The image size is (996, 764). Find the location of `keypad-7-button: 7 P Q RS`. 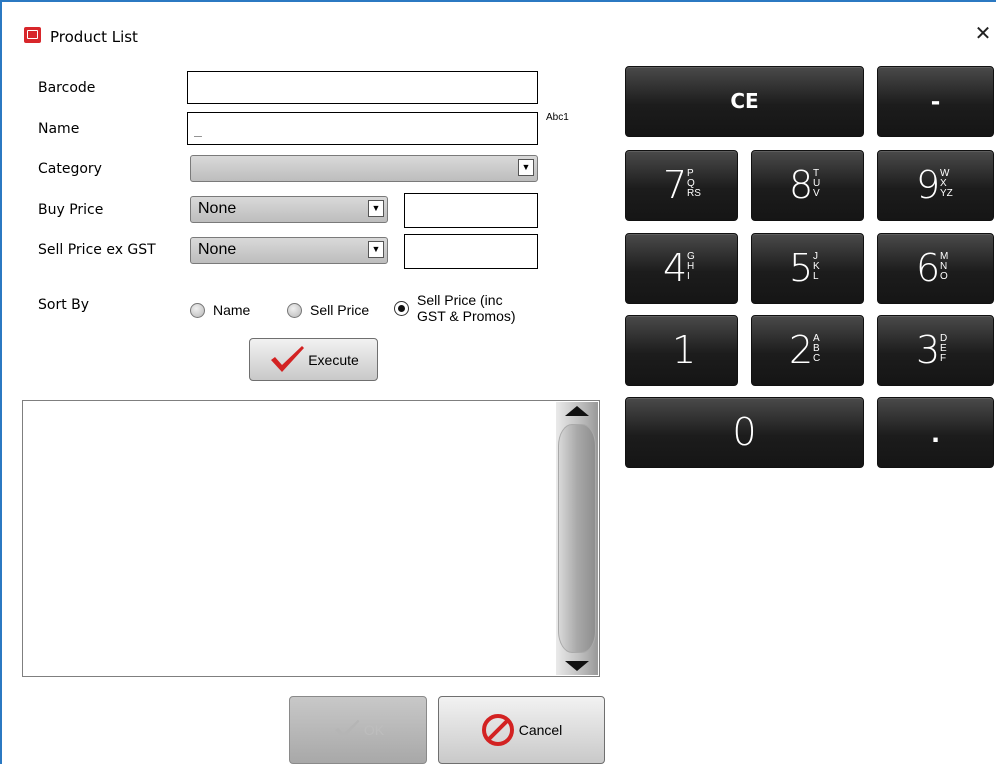

keypad-7-button: 7 P Q RS is located at coordinates (681, 185).